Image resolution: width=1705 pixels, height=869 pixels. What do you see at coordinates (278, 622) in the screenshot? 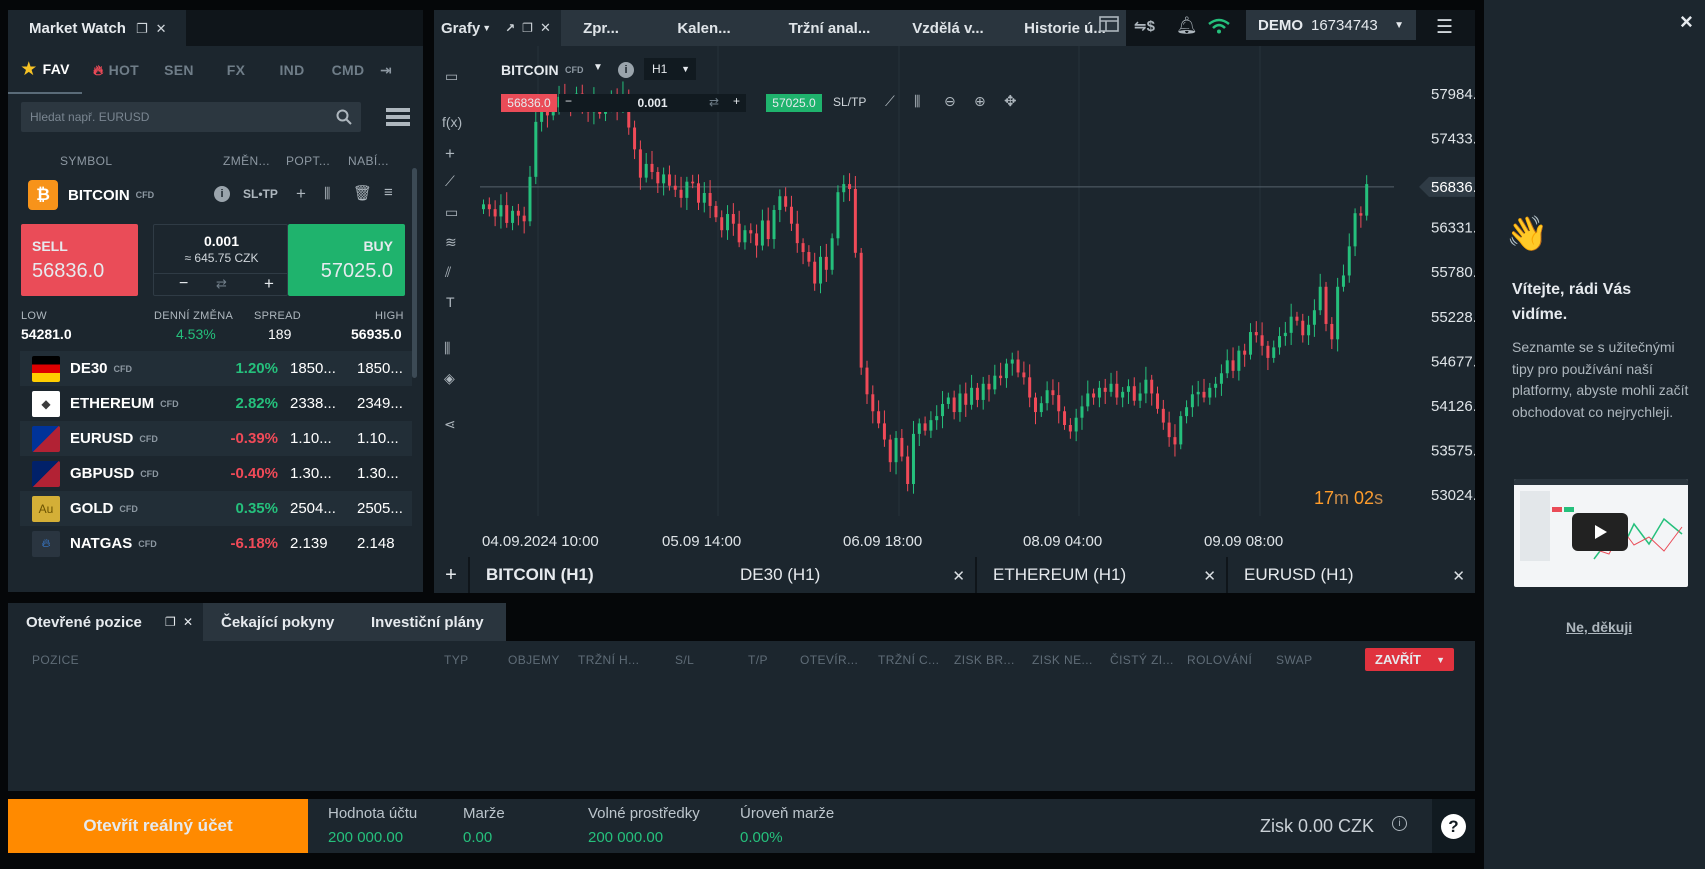
I see `tab-pending-orders: Čekající pokyny` at bounding box center [278, 622].